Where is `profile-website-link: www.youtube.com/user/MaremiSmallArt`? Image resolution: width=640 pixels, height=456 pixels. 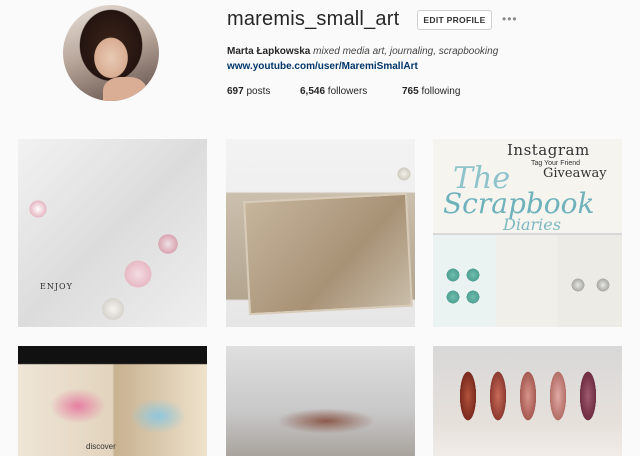 profile-website-link: www.youtube.com/user/MaremiSmallArt is located at coordinates (322, 66).